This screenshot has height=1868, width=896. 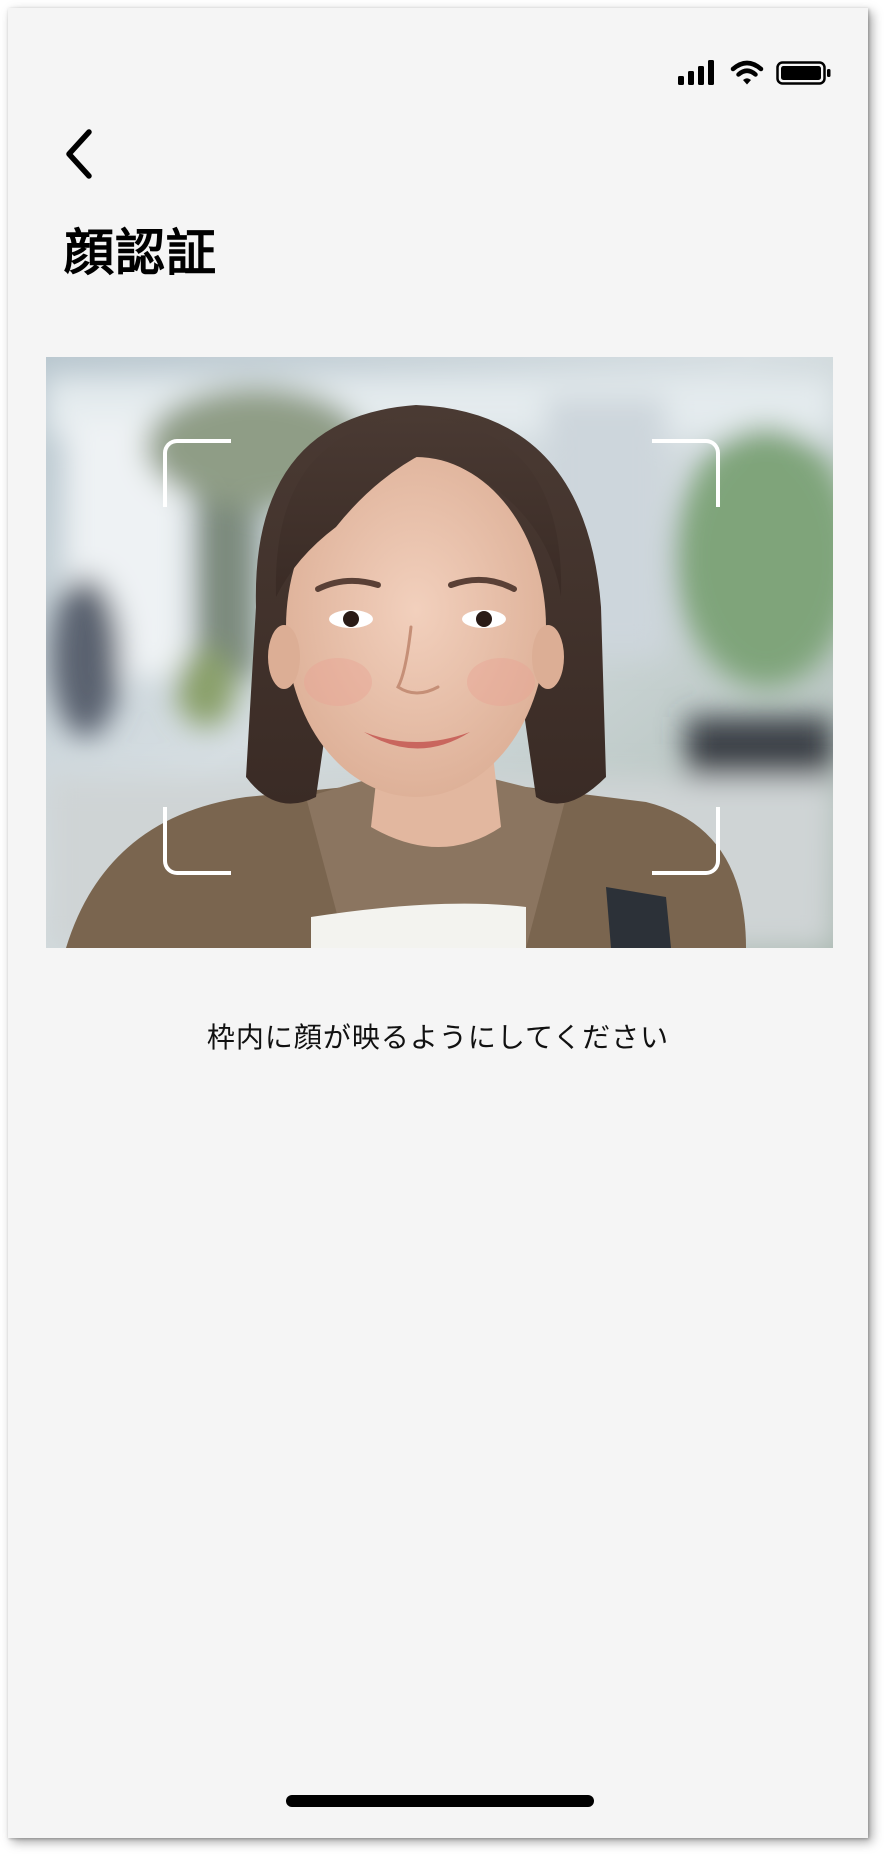 I want to click on status-bar, so click(x=755, y=73).